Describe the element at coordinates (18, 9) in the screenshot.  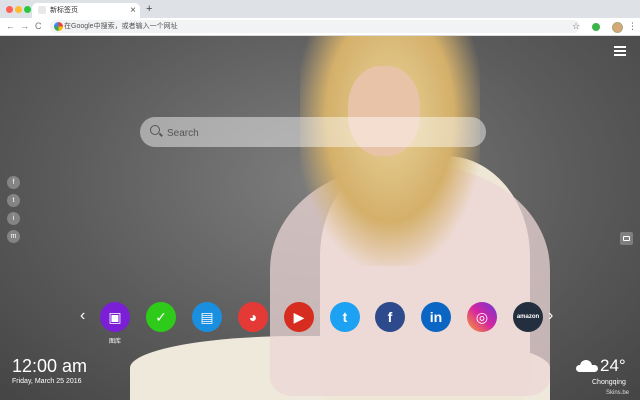
I see `minimize-window-icon` at that location.